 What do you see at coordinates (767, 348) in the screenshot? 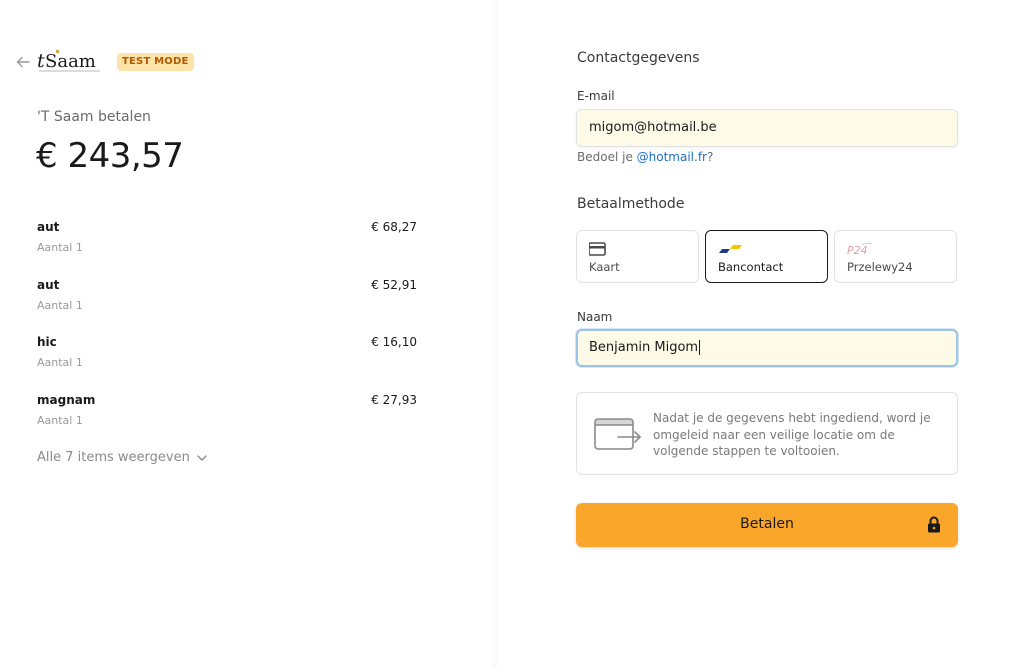
I see `name-input: Benjamin Migom` at bounding box center [767, 348].